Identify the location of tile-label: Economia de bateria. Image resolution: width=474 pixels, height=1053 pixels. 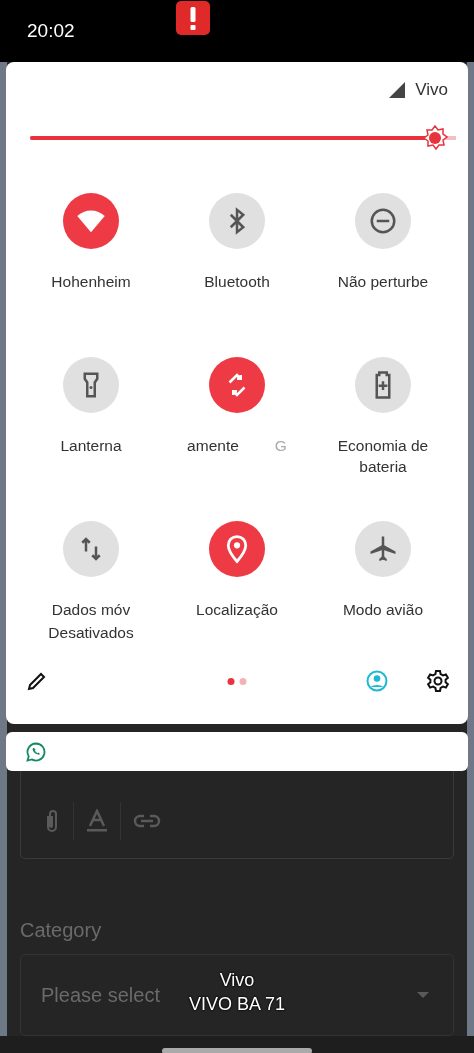
(383, 456).